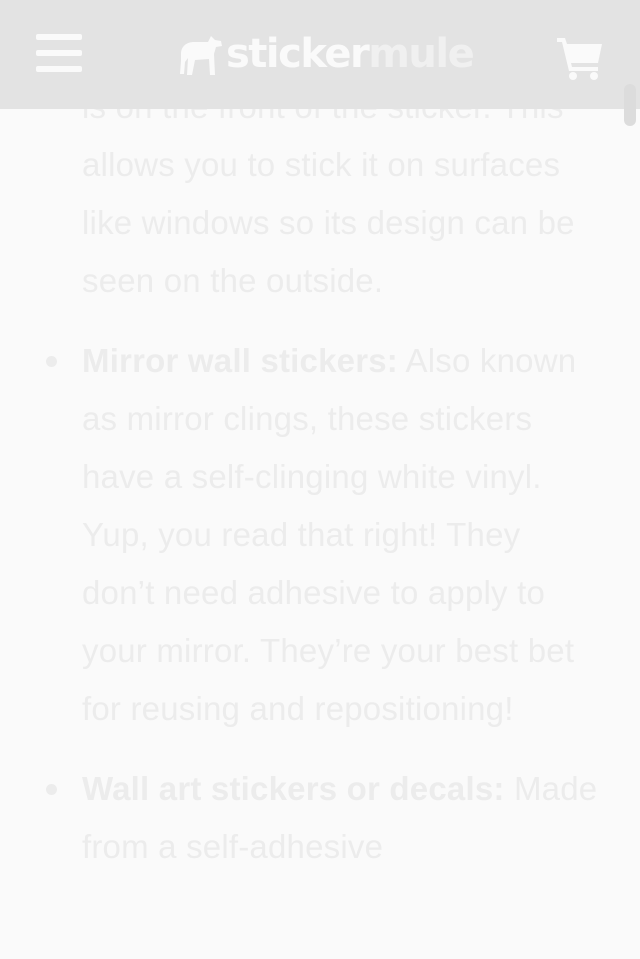 Image resolution: width=640 pixels, height=959 pixels. What do you see at coordinates (421, 54) in the screenshot?
I see `logo-text-mule: mule` at bounding box center [421, 54].